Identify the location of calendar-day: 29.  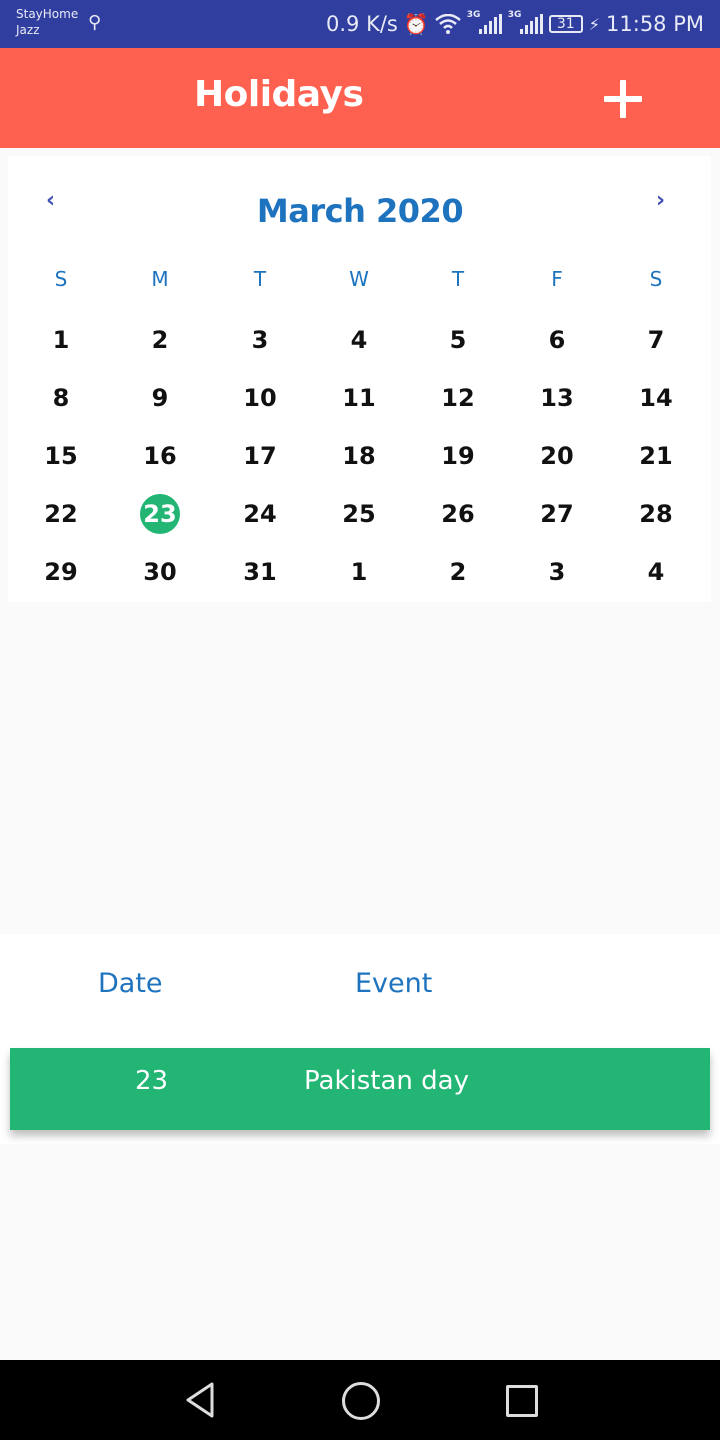
(61, 572).